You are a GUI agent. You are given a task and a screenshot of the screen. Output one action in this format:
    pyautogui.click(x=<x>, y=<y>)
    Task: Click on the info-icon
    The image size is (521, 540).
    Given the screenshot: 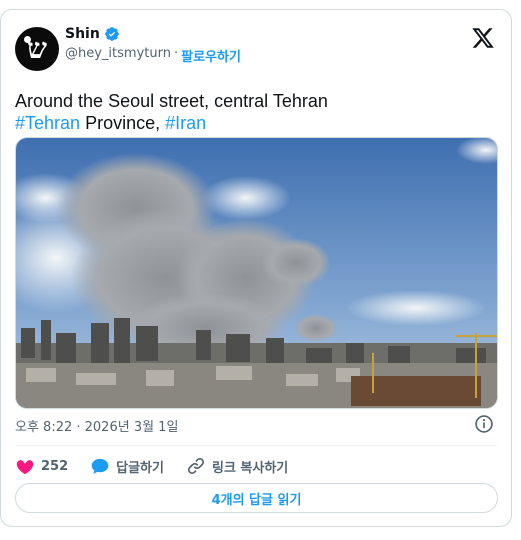 What is the action you would take?
    pyautogui.click(x=484, y=424)
    